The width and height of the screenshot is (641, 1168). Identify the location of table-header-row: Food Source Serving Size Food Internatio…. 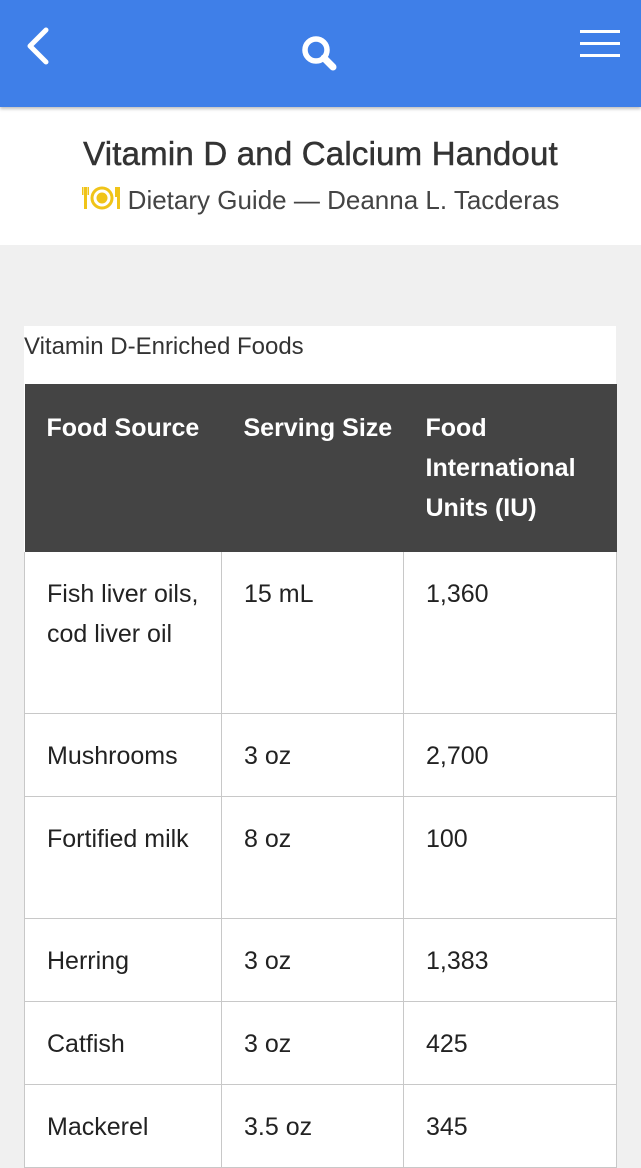
(320, 468).